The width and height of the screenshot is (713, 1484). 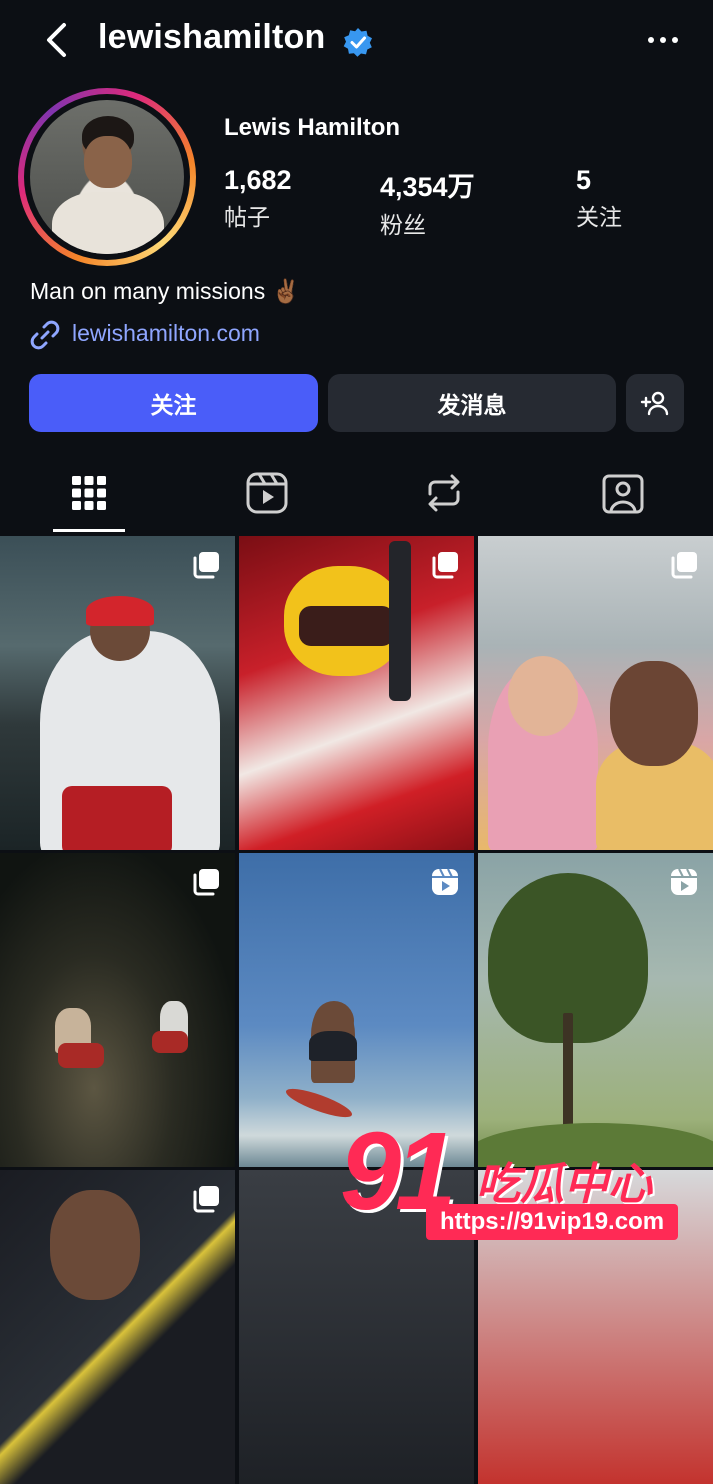 What do you see at coordinates (358, 42) in the screenshot?
I see `verified-badge-icon` at bounding box center [358, 42].